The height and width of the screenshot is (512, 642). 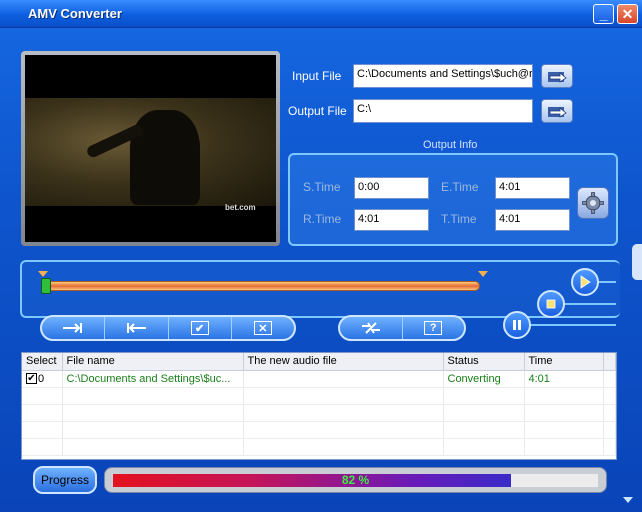 What do you see at coordinates (443, 111) in the screenshot?
I see `output-file-field: C:\` at bounding box center [443, 111].